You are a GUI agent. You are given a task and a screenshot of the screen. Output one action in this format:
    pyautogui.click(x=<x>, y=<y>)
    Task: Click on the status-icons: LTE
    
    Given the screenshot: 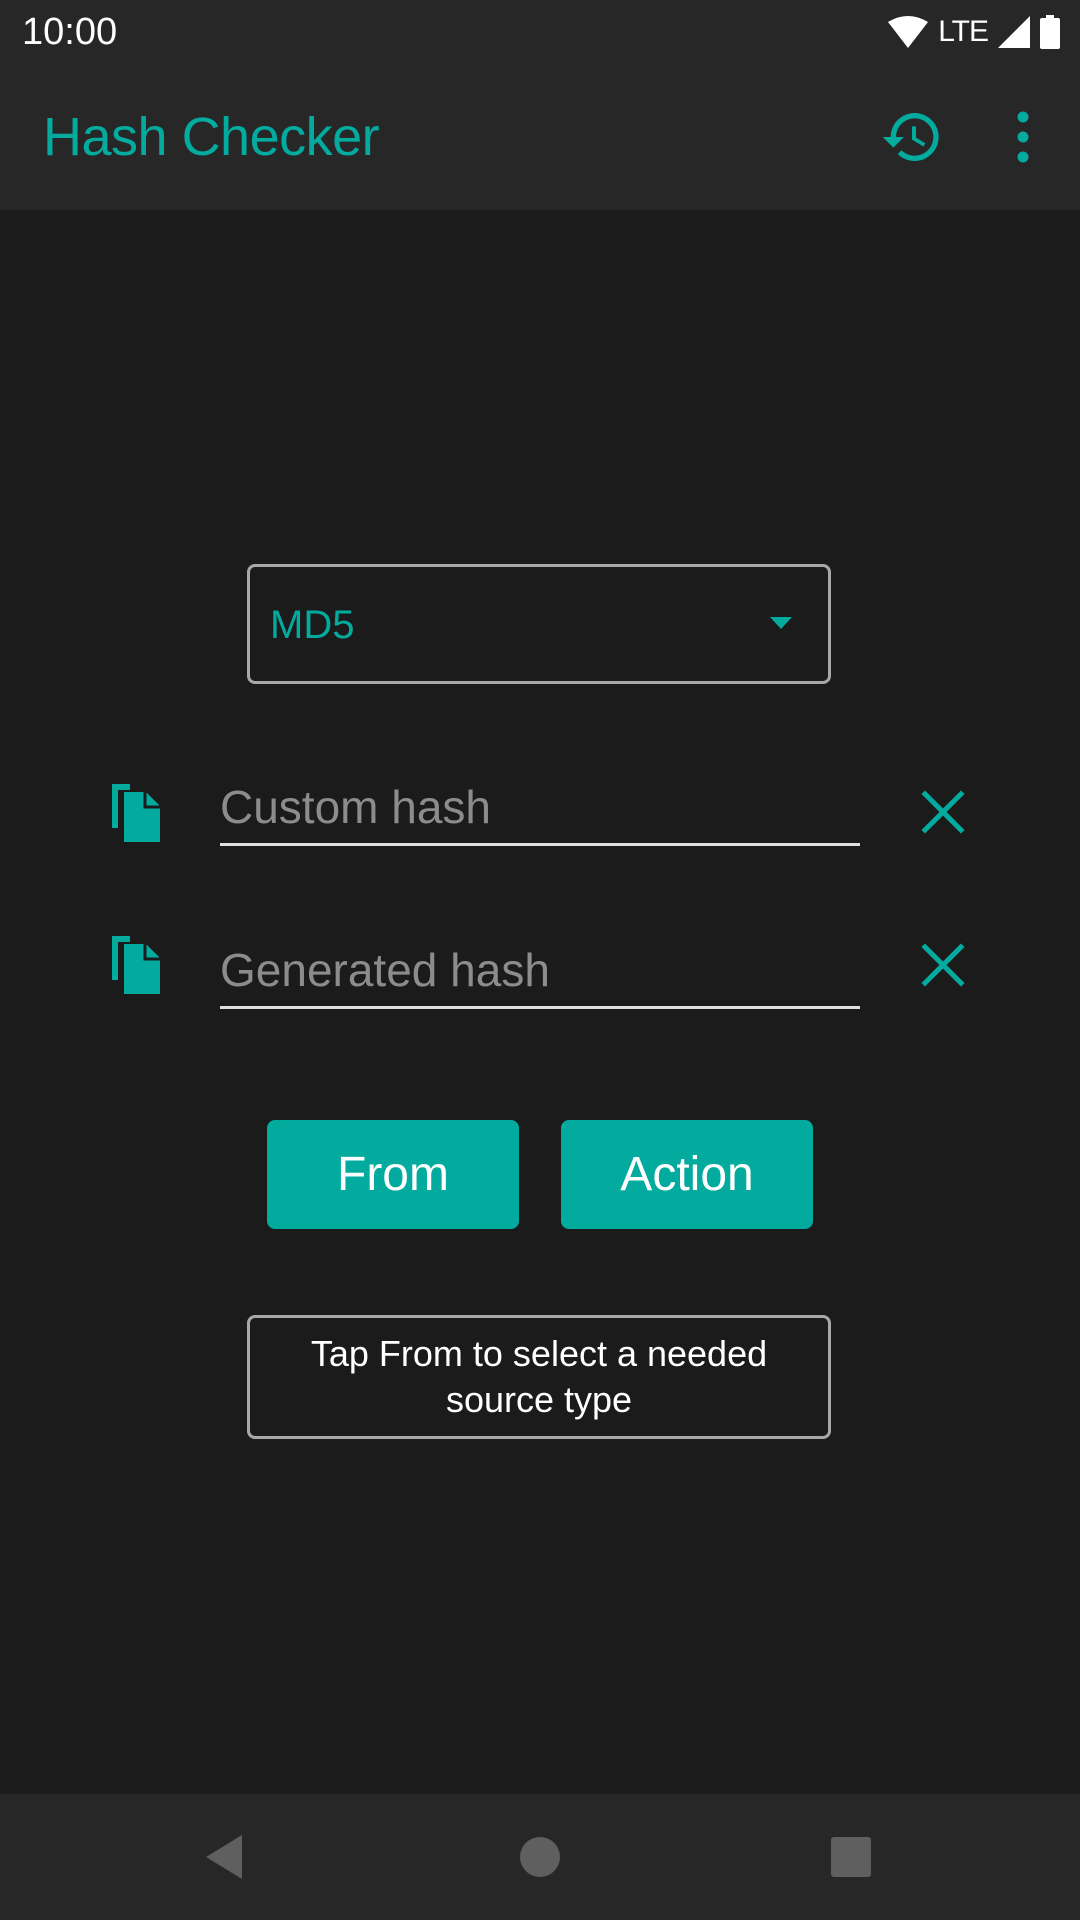 What is the action you would take?
    pyautogui.click(x=974, y=32)
    